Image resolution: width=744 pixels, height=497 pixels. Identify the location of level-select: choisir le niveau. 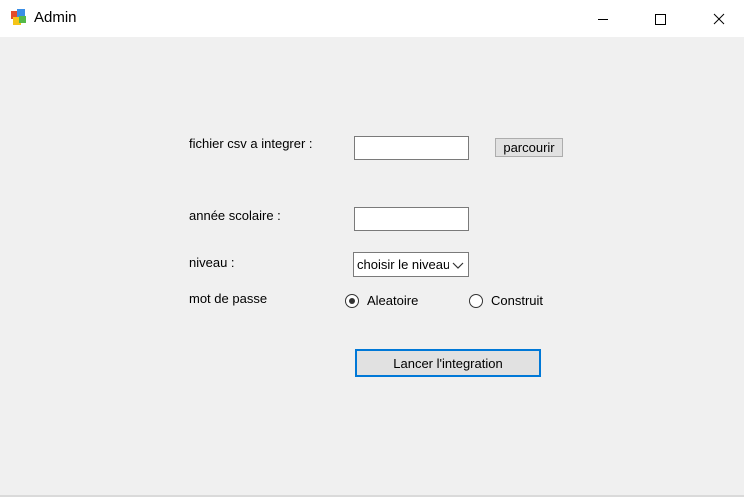
(411, 264).